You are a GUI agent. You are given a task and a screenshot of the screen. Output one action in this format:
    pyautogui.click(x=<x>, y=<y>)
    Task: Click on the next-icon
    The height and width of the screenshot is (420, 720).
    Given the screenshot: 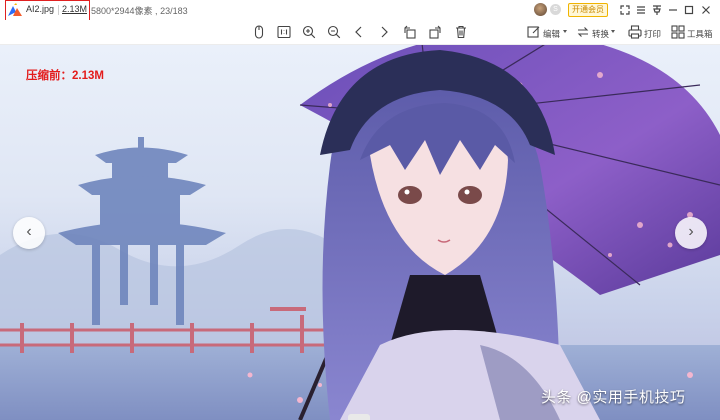 What is the action you would take?
    pyautogui.click(x=384, y=32)
    